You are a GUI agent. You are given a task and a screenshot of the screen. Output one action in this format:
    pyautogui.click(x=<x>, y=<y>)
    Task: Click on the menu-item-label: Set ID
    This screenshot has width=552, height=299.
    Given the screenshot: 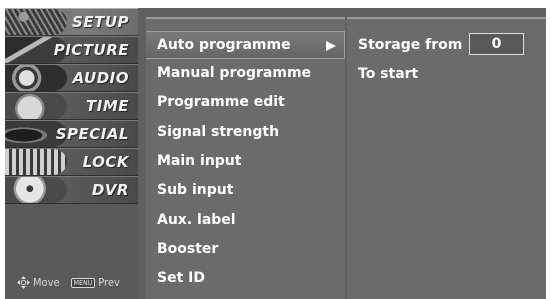 What is the action you would take?
    pyautogui.click(x=181, y=278)
    